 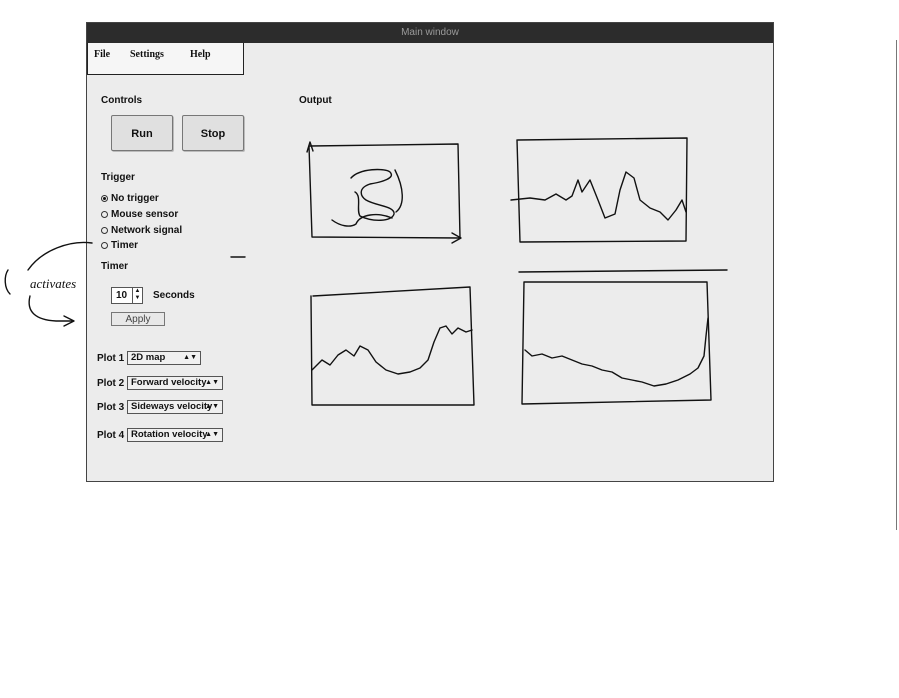 What do you see at coordinates (384, 192) in the screenshot?
I see `plot-1-sketch` at bounding box center [384, 192].